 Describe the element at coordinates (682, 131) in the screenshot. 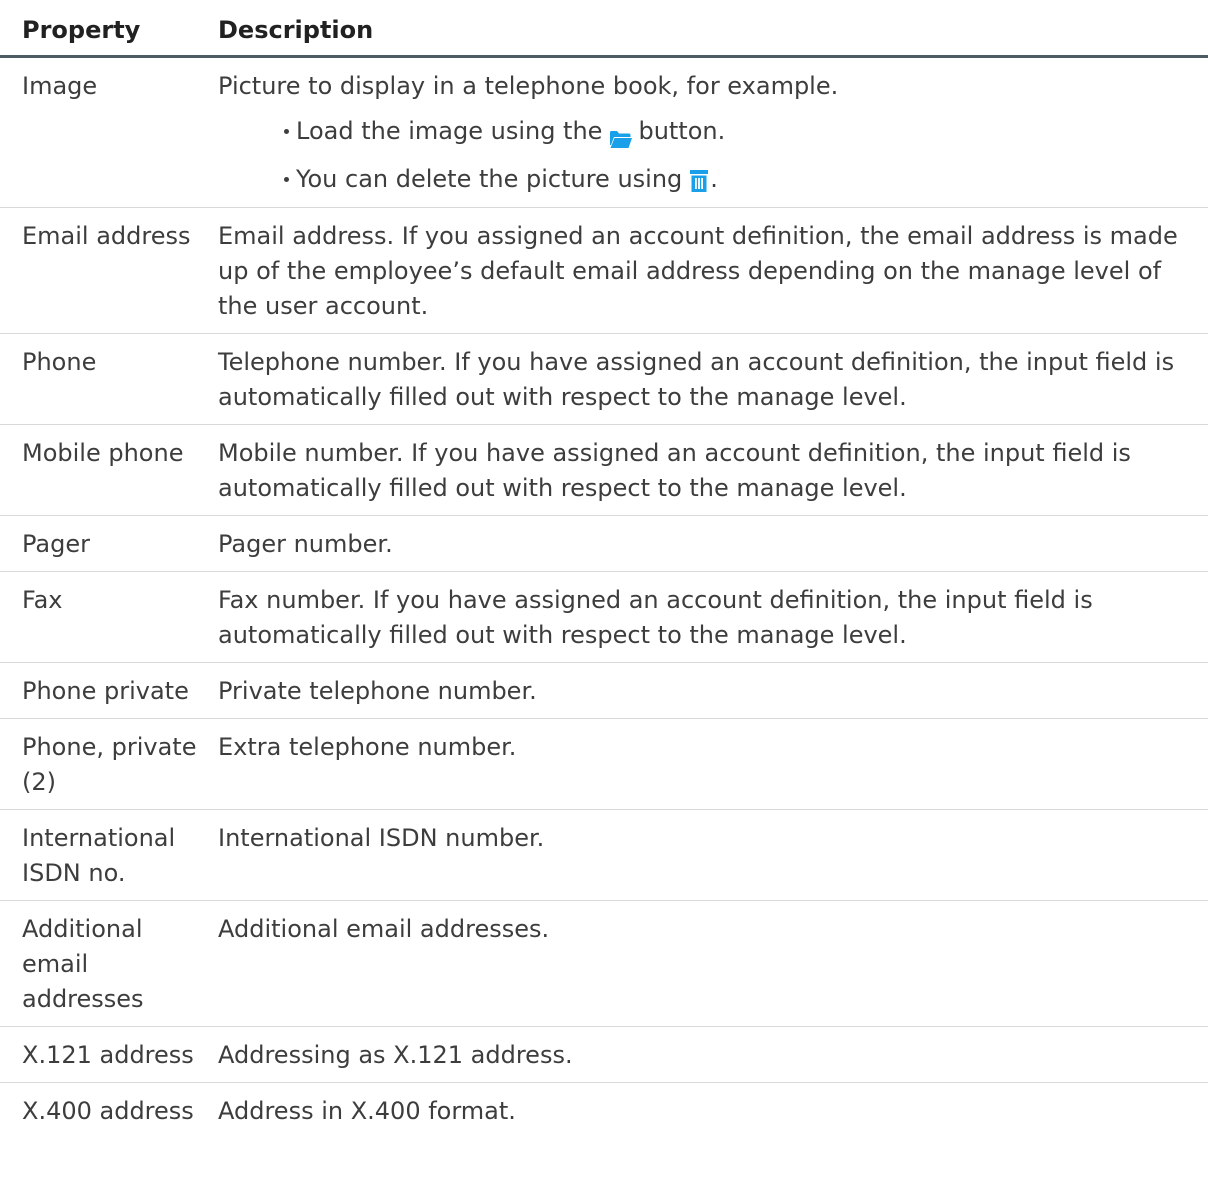

I see `bullet-text-after: button.` at that location.